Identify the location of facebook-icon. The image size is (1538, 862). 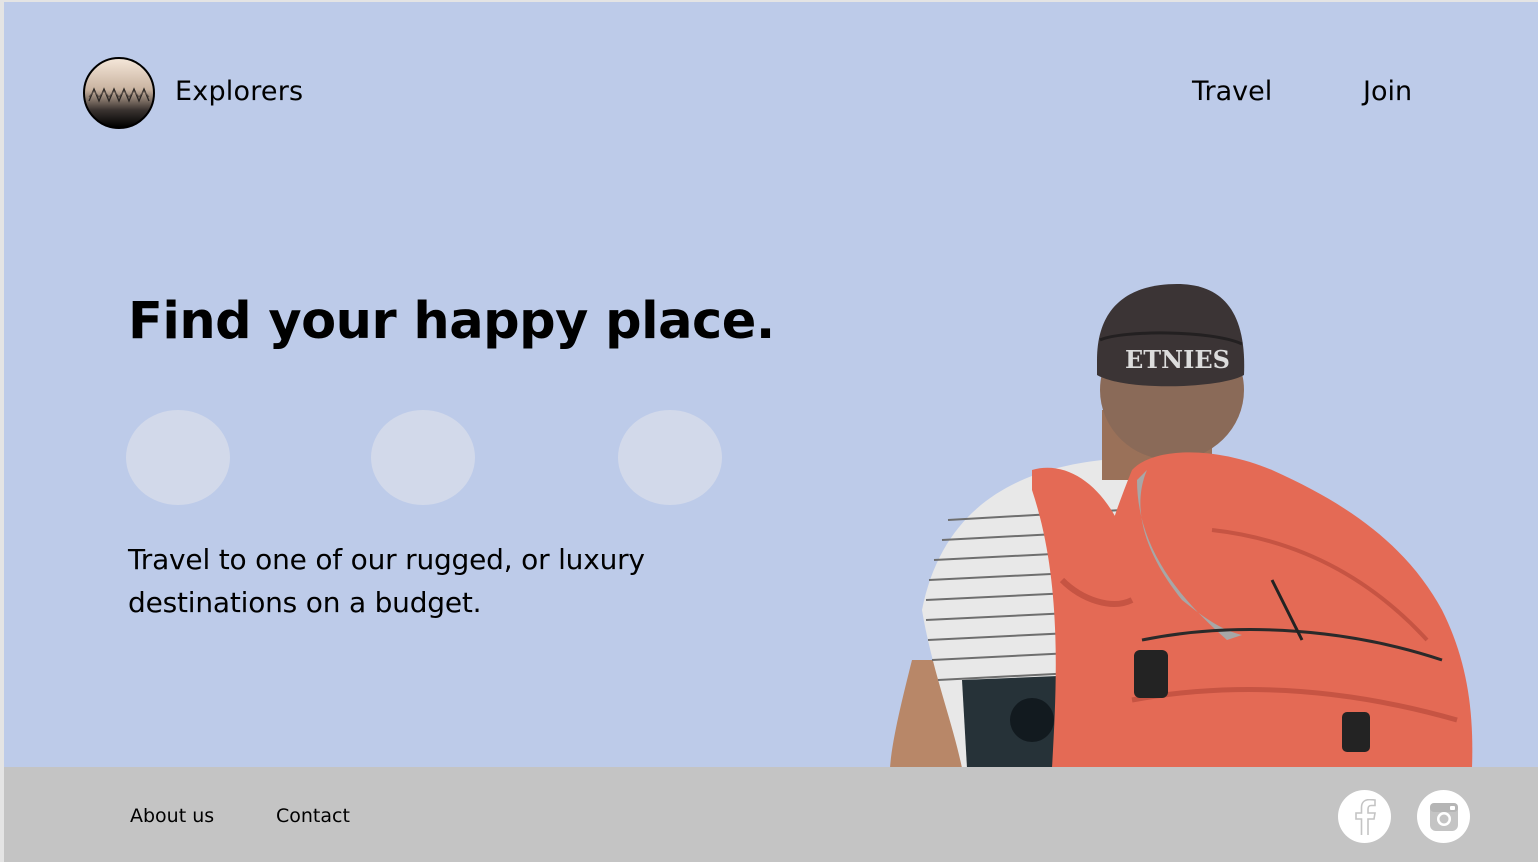
(1364, 816).